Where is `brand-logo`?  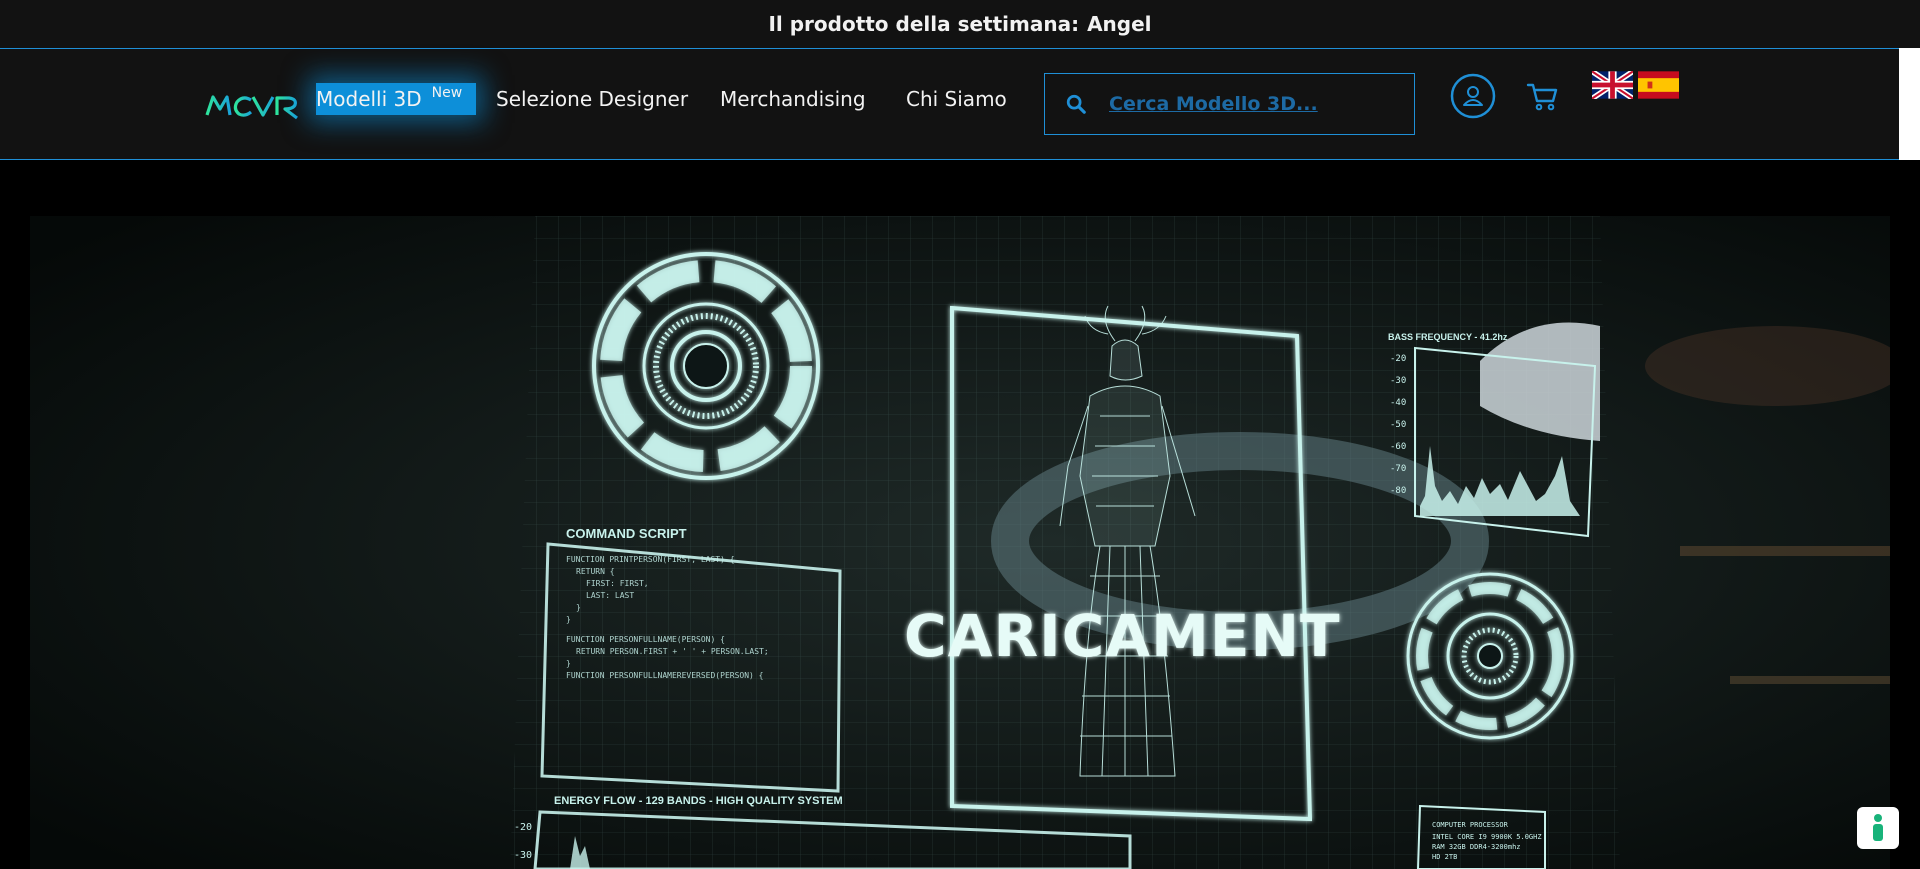
brand-logo is located at coordinates (253, 106).